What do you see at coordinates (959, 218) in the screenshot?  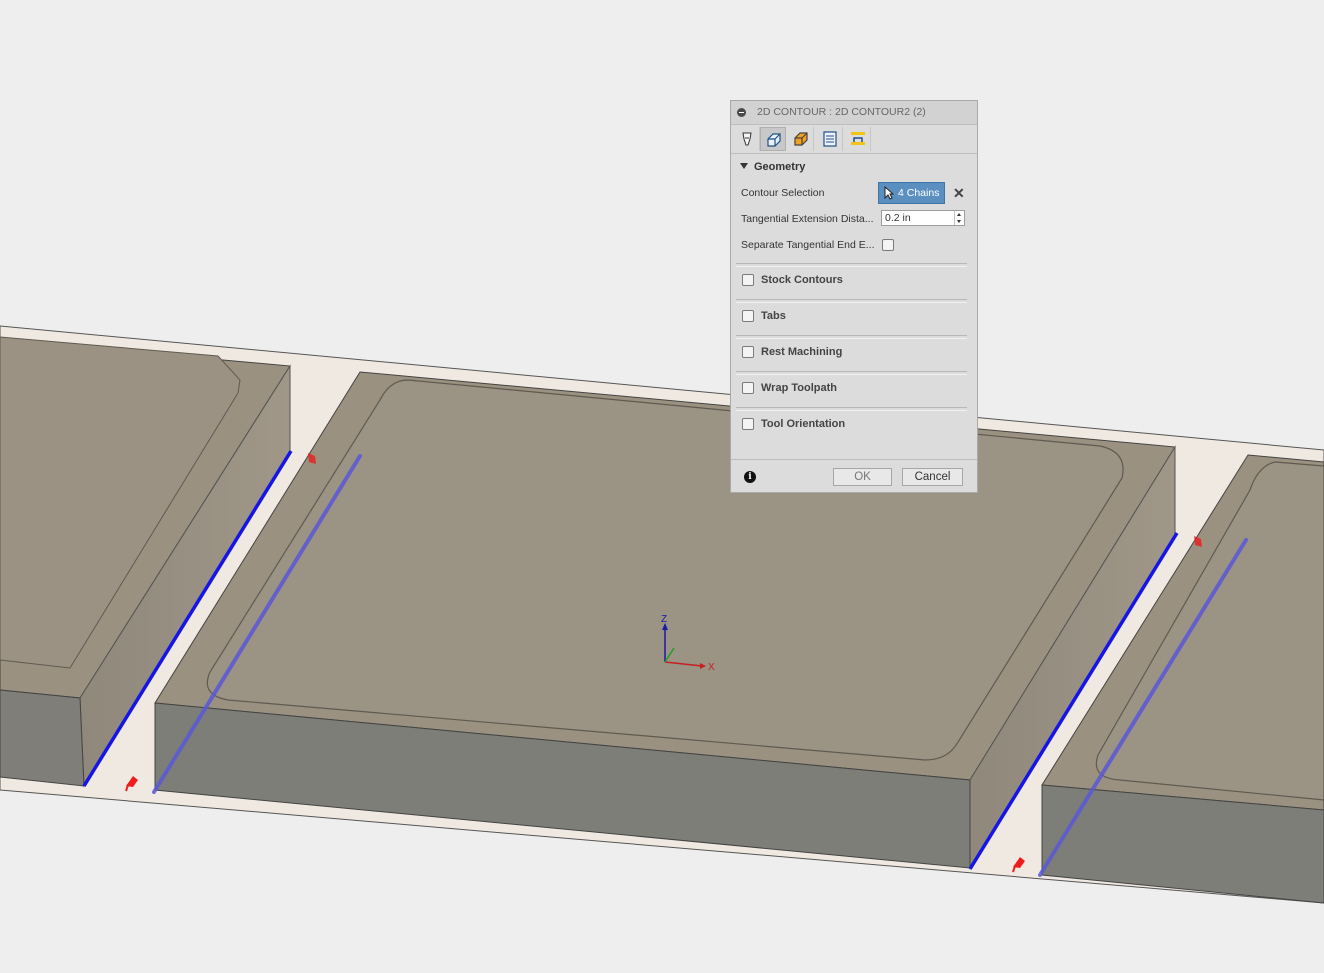 I see `value-stepper` at bounding box center [959, 218].